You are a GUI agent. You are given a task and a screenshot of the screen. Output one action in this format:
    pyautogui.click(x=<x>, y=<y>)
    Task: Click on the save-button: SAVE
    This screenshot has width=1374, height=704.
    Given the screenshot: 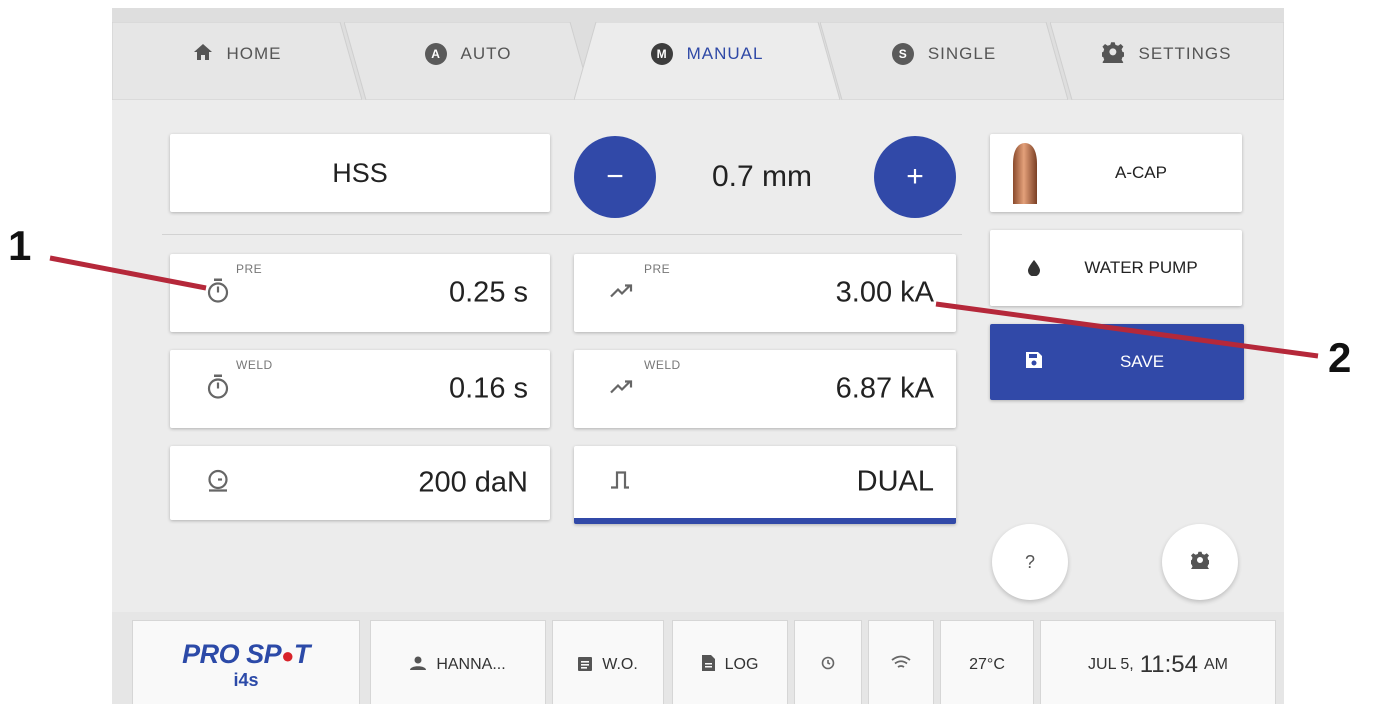 What is the action you would take?
    pyautogui.click(x=1117, y=362)
    